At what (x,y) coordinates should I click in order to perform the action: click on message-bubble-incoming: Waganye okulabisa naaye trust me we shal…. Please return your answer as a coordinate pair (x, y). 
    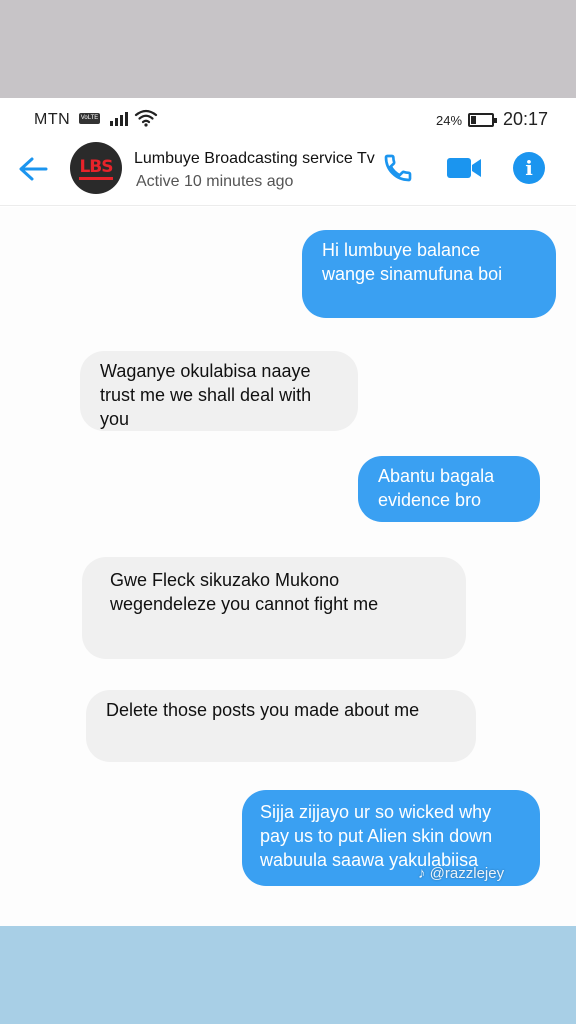
    Looking at the image, I should click on (219, 391).